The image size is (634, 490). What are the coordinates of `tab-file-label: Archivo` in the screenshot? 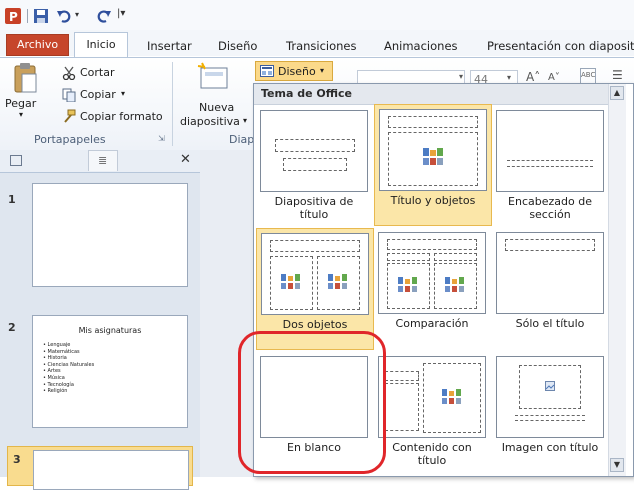 It's located at (37, 44).